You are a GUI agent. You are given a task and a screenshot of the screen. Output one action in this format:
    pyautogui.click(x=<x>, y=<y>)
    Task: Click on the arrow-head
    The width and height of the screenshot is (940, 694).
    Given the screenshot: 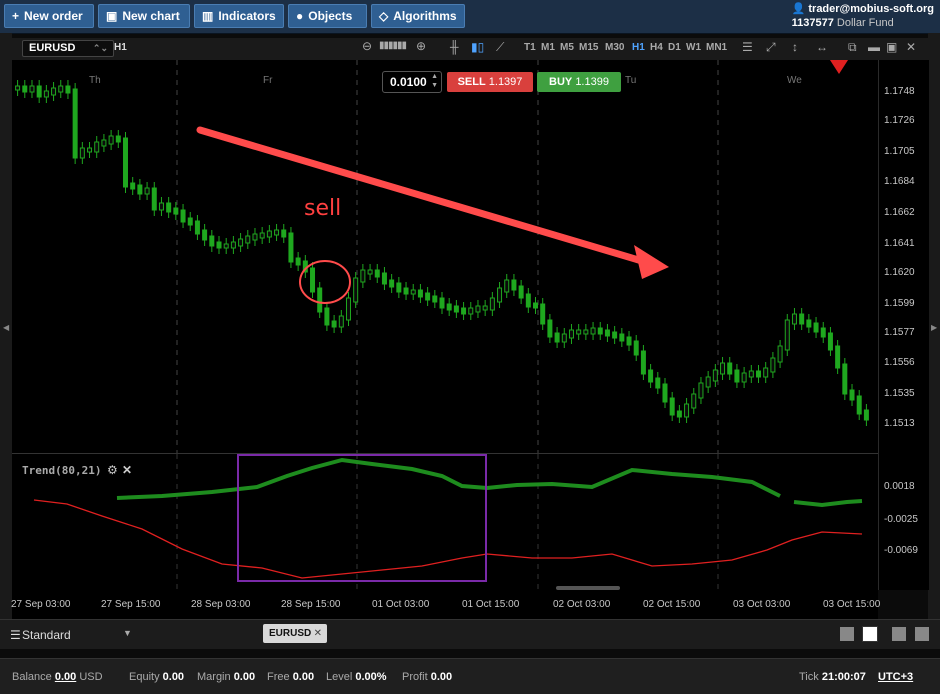 What is the action you would take?
    pyautogui.click(x=651, y=262)
    